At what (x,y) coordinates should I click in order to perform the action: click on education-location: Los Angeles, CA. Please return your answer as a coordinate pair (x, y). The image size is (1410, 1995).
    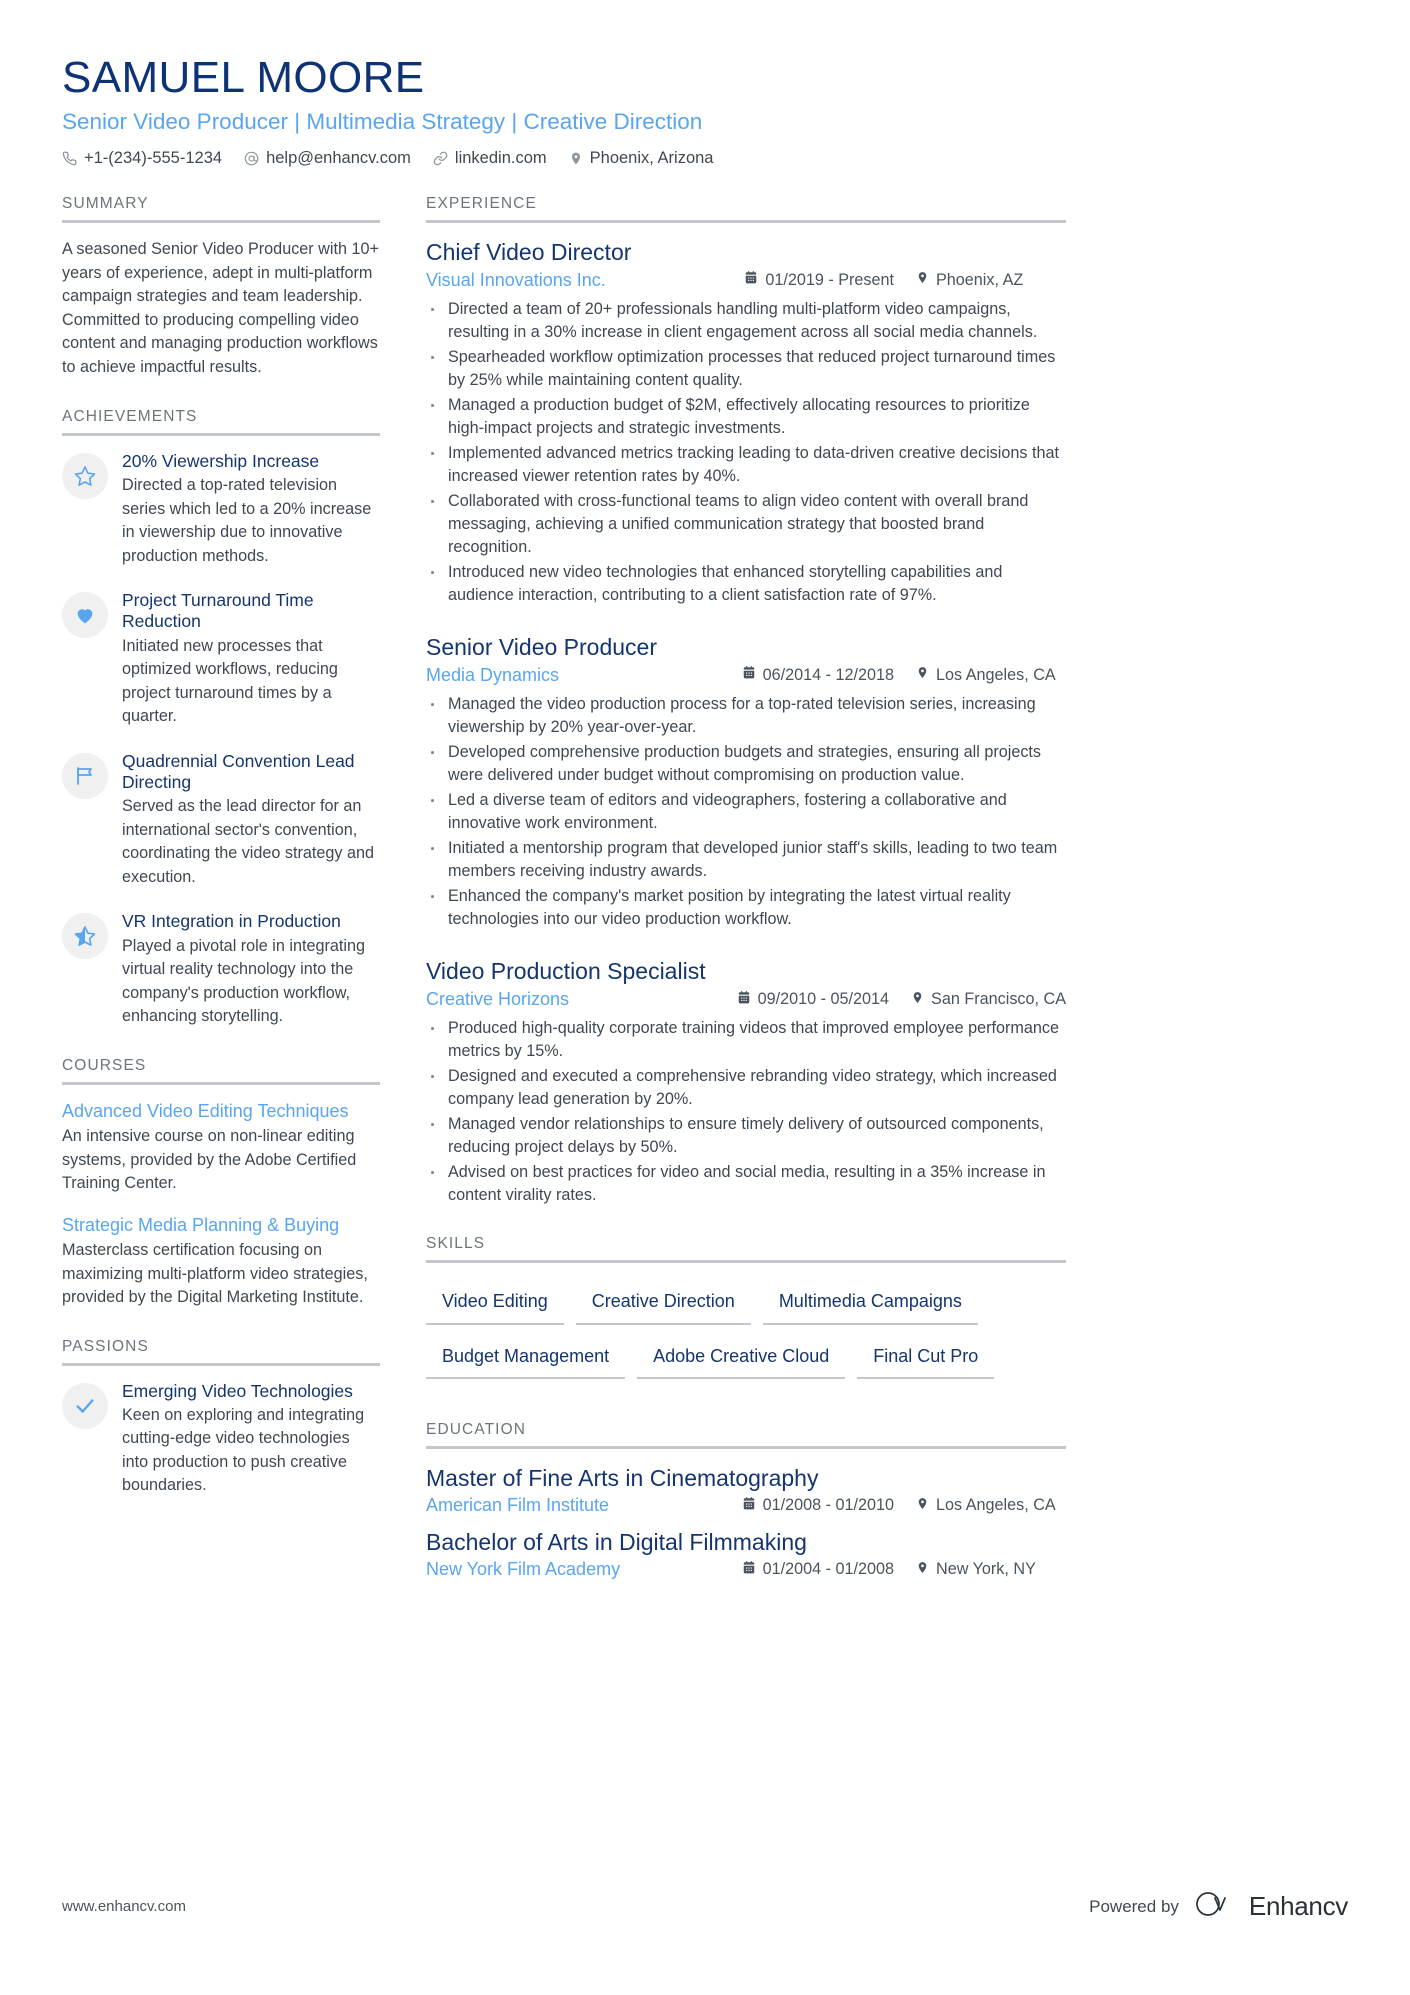
    Looking at the image, I should click on (991, 1506).